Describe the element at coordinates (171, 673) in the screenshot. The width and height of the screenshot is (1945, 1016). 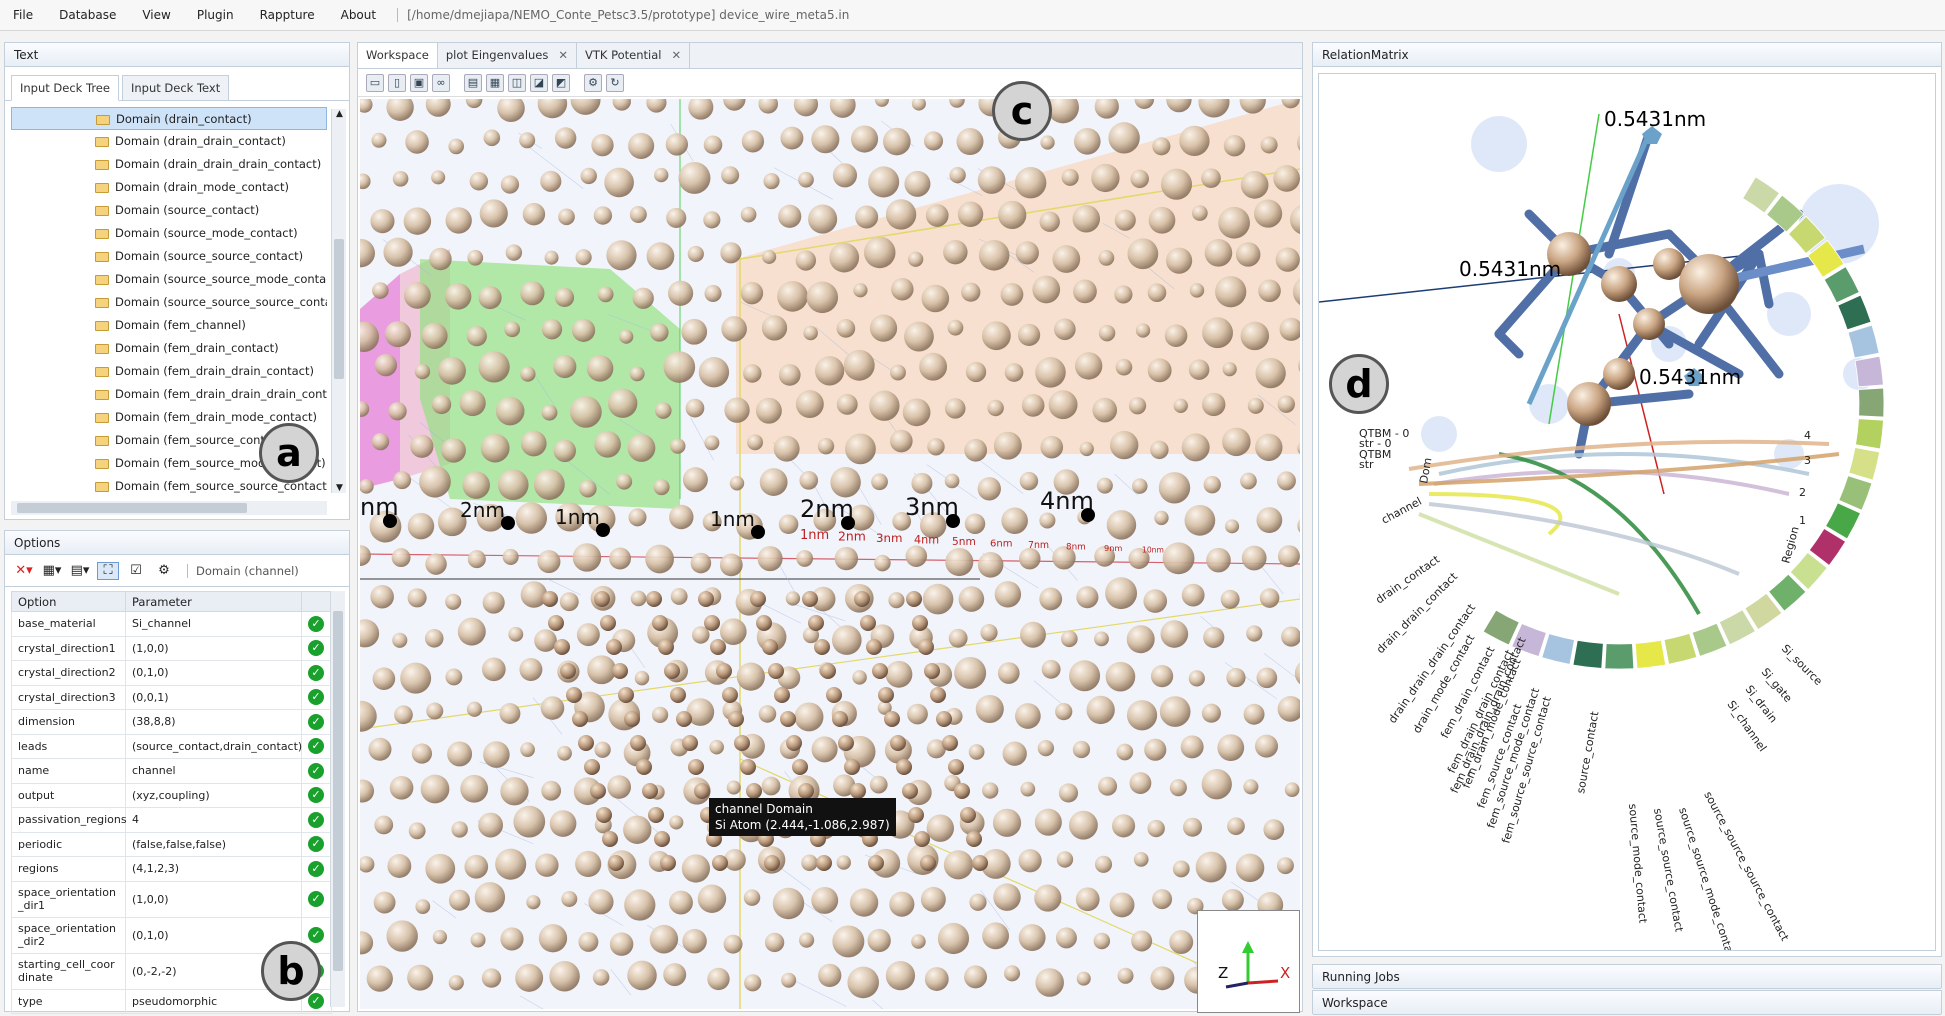
I see `table-row: crystal_direction2 (0,1,0) ✓` at that location.